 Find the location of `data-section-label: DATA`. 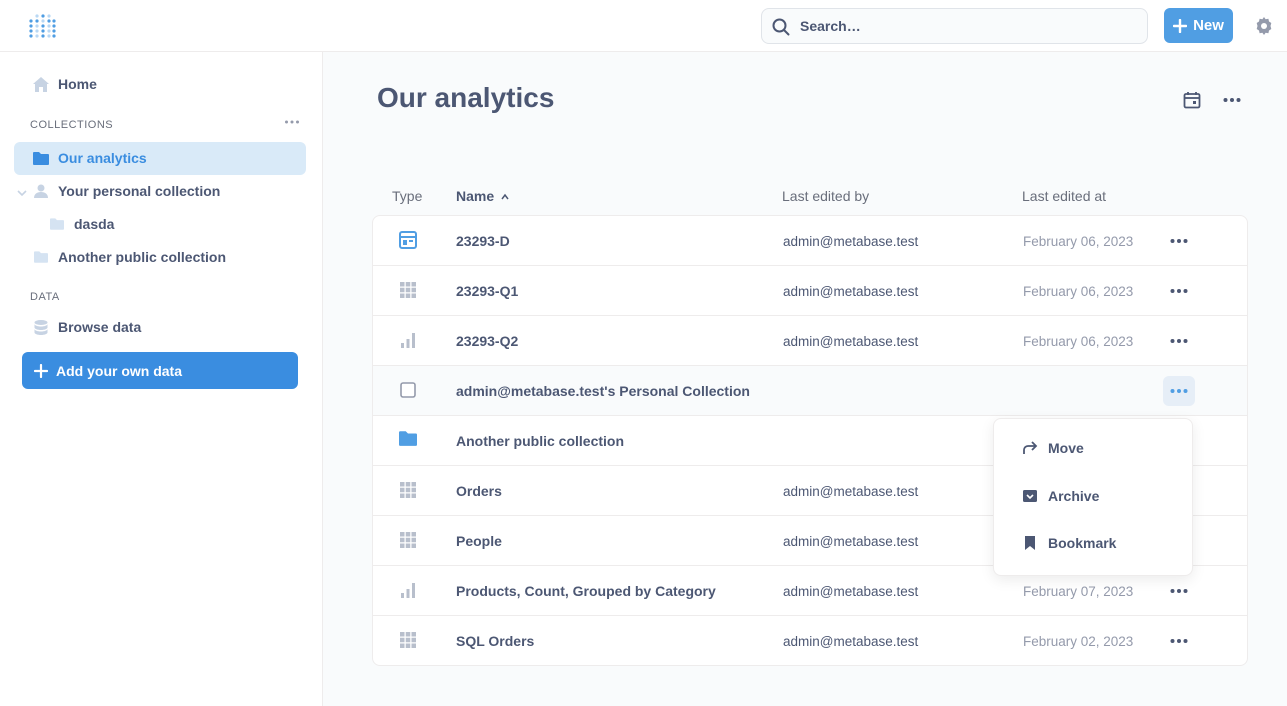

data-section-label: DATA is located at coordinates (45, 297).